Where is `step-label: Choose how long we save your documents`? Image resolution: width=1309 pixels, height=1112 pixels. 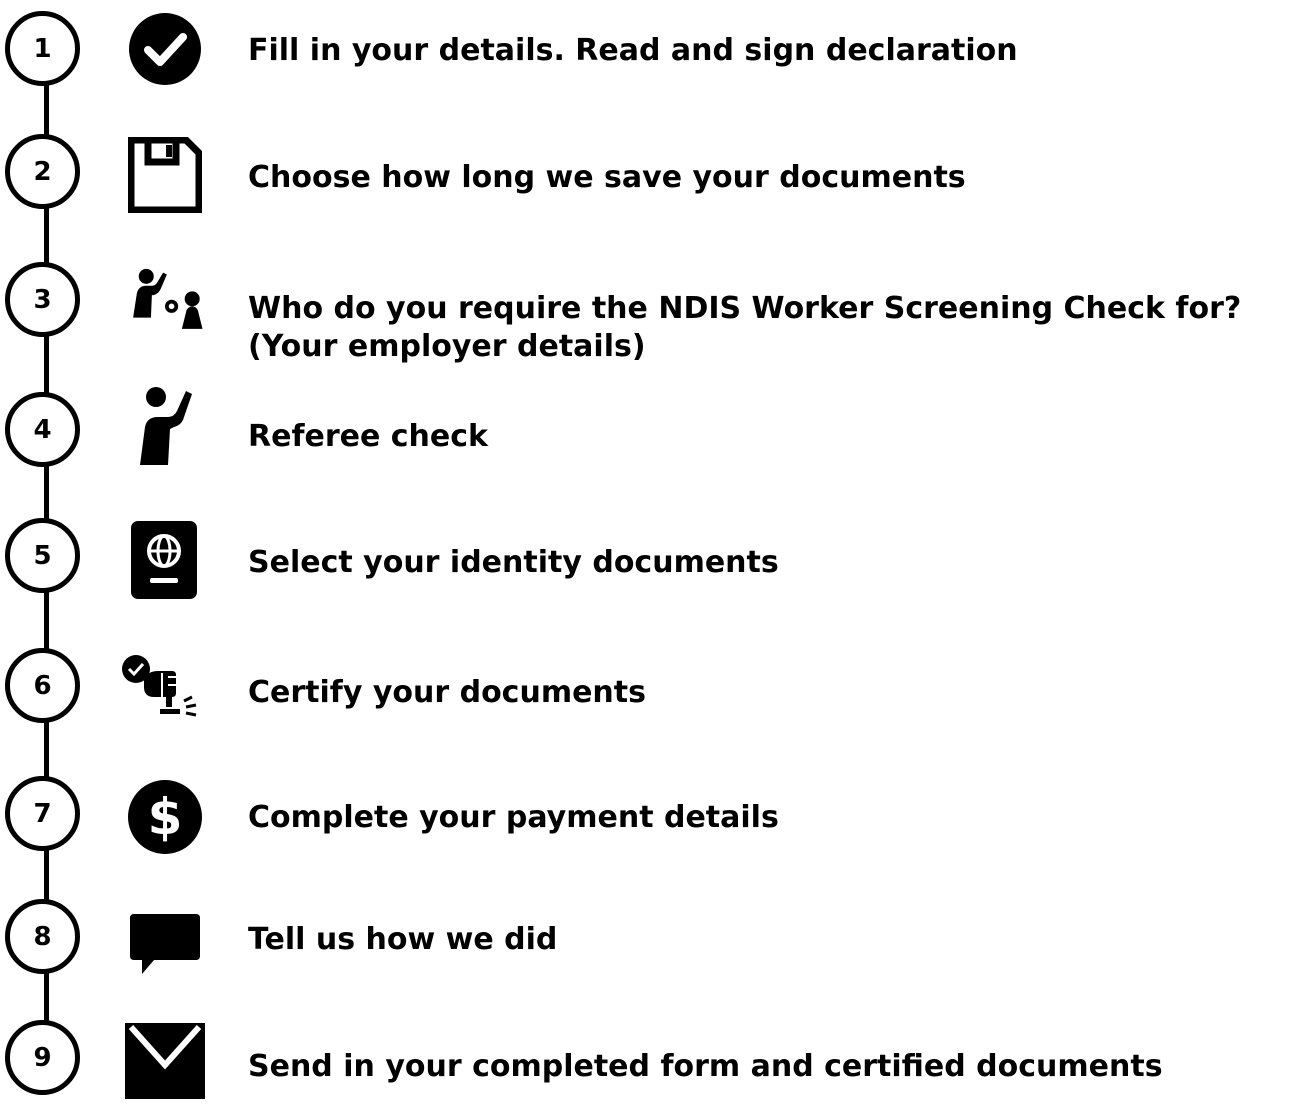 step-label: Choose how long we save your documents is located at coordinates (607, 177).